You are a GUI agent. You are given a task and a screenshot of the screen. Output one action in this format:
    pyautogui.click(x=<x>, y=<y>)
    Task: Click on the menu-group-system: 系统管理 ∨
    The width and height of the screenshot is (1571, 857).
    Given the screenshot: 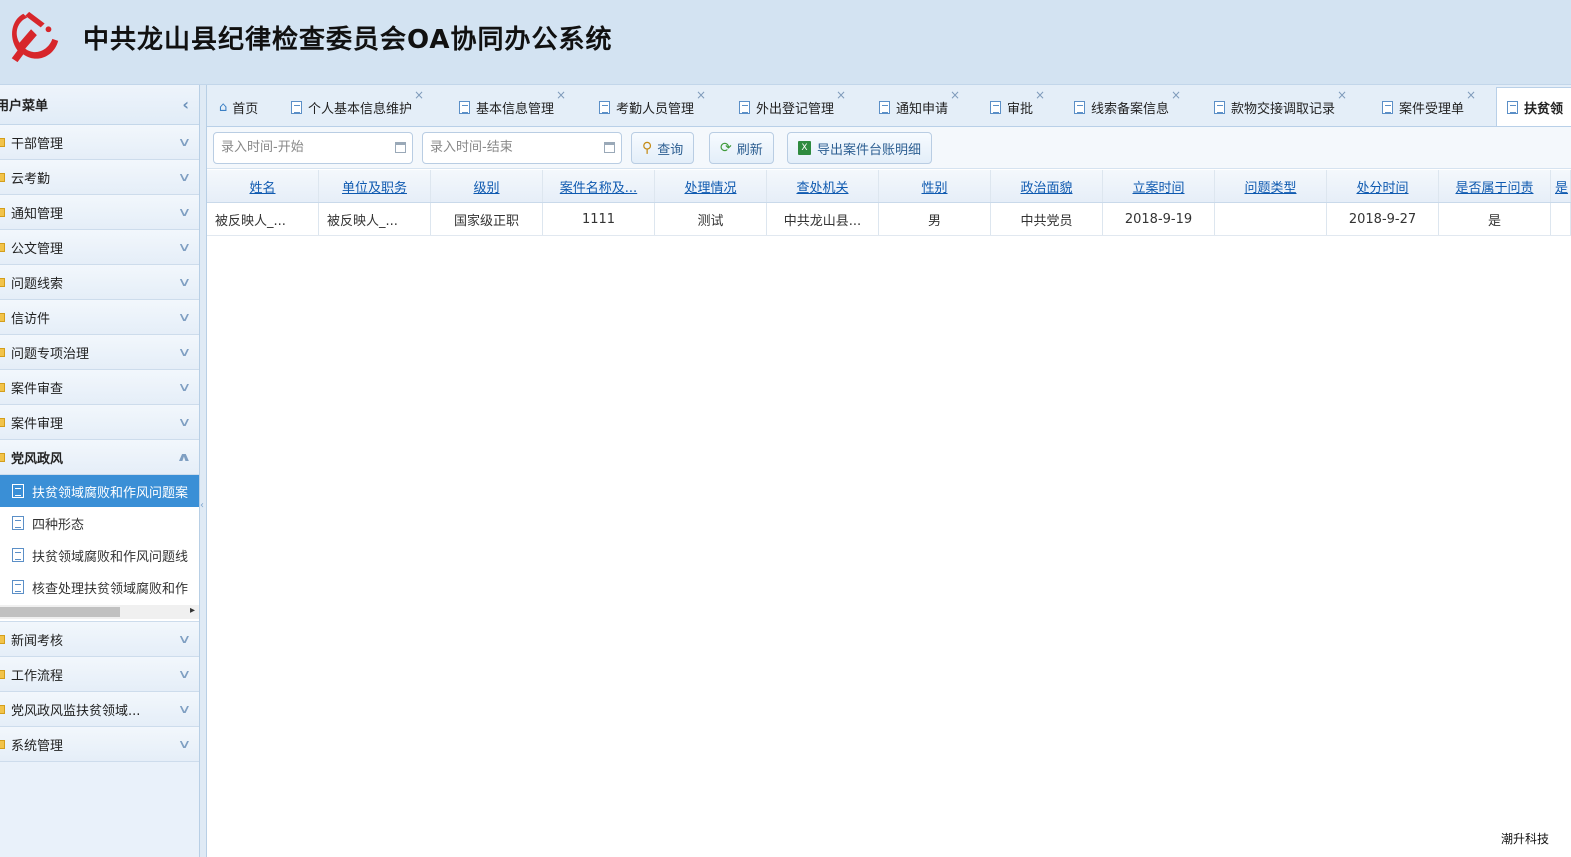 What is the action you would take?
    pyautogui.click(x=99, y=744)
    